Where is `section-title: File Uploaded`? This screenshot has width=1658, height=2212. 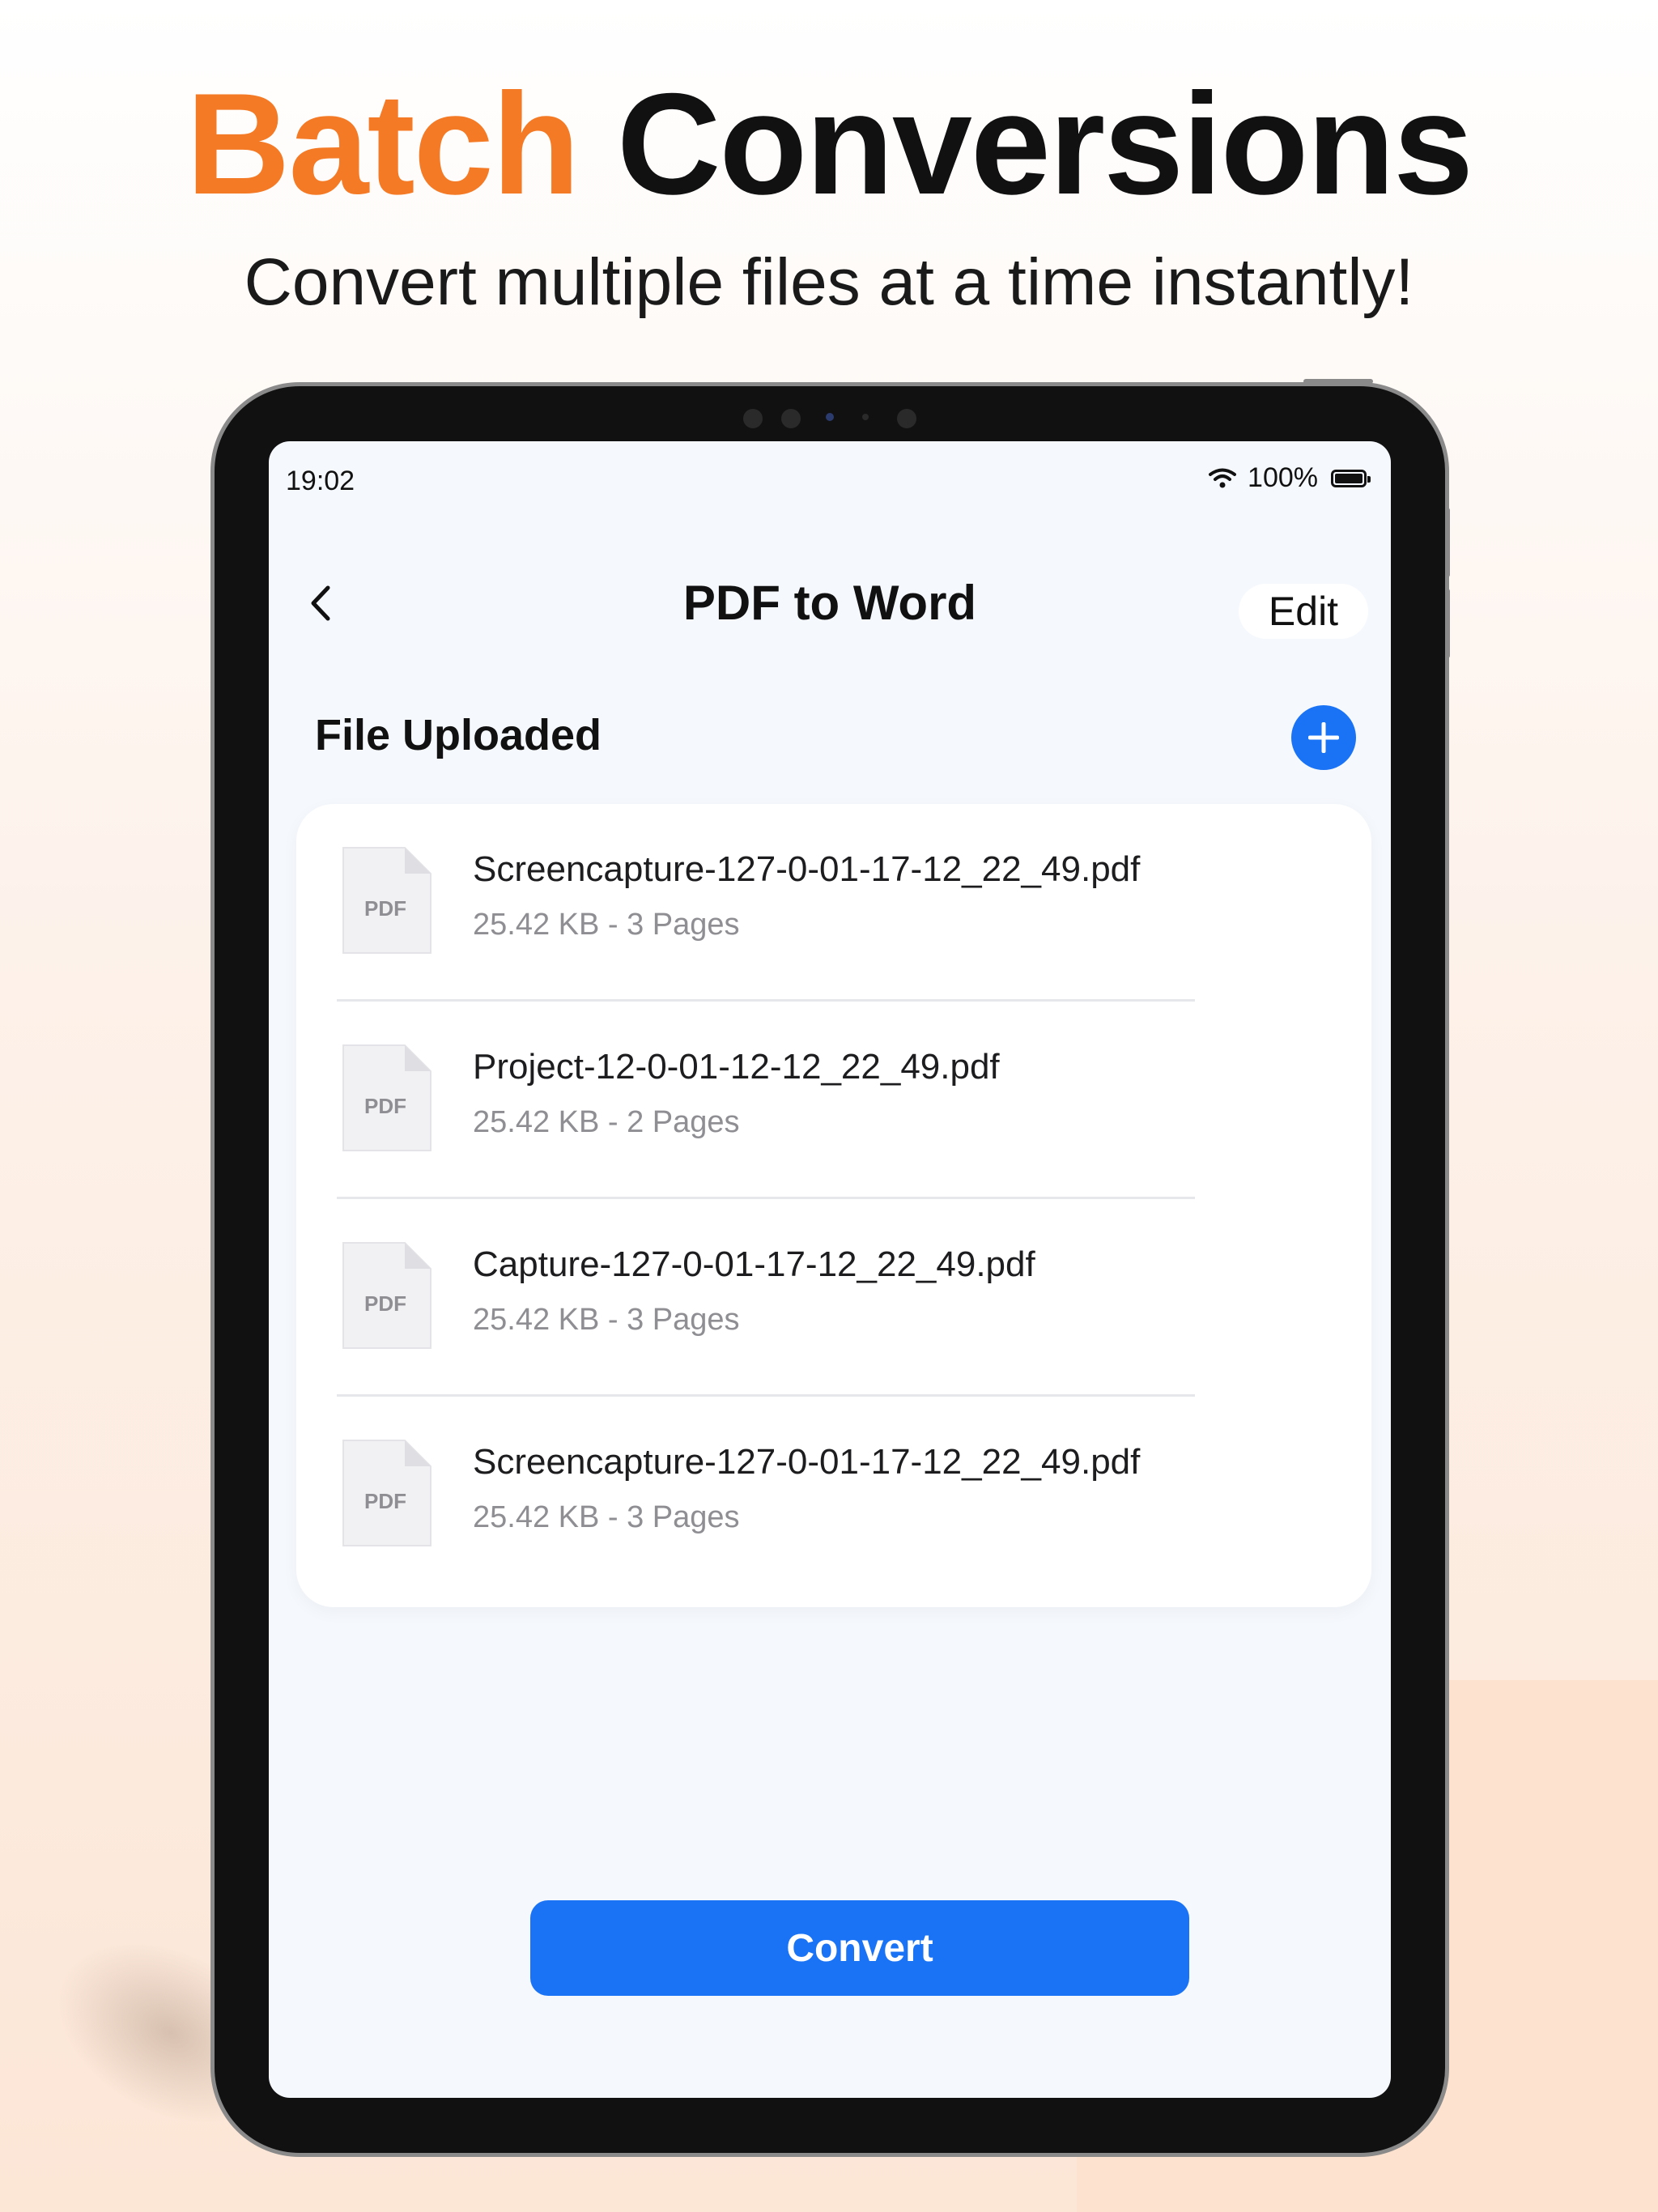 section-title: File Uploaded is located at coordinates (458, 735).